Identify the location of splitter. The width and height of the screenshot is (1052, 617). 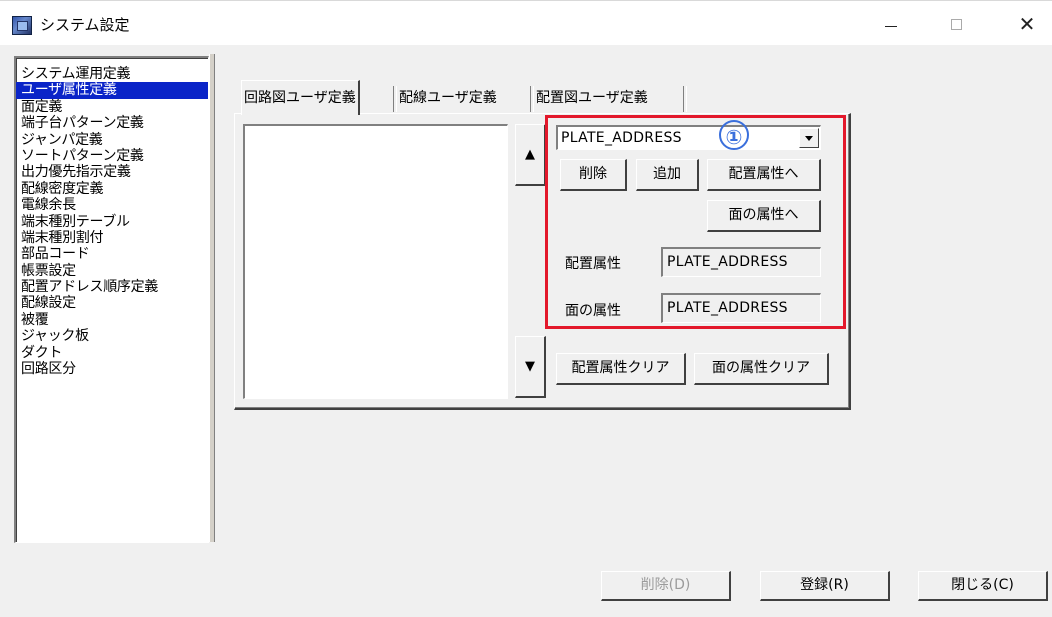
(212, 298).